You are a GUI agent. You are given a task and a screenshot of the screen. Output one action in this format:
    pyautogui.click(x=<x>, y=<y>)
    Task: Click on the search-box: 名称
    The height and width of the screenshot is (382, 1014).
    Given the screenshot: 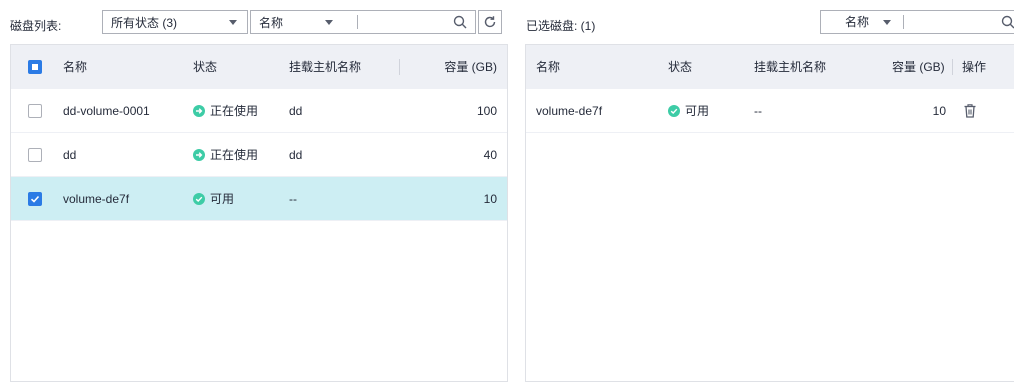 What is the action you would take?
    pyautogui.click(x=363, y=22)
    